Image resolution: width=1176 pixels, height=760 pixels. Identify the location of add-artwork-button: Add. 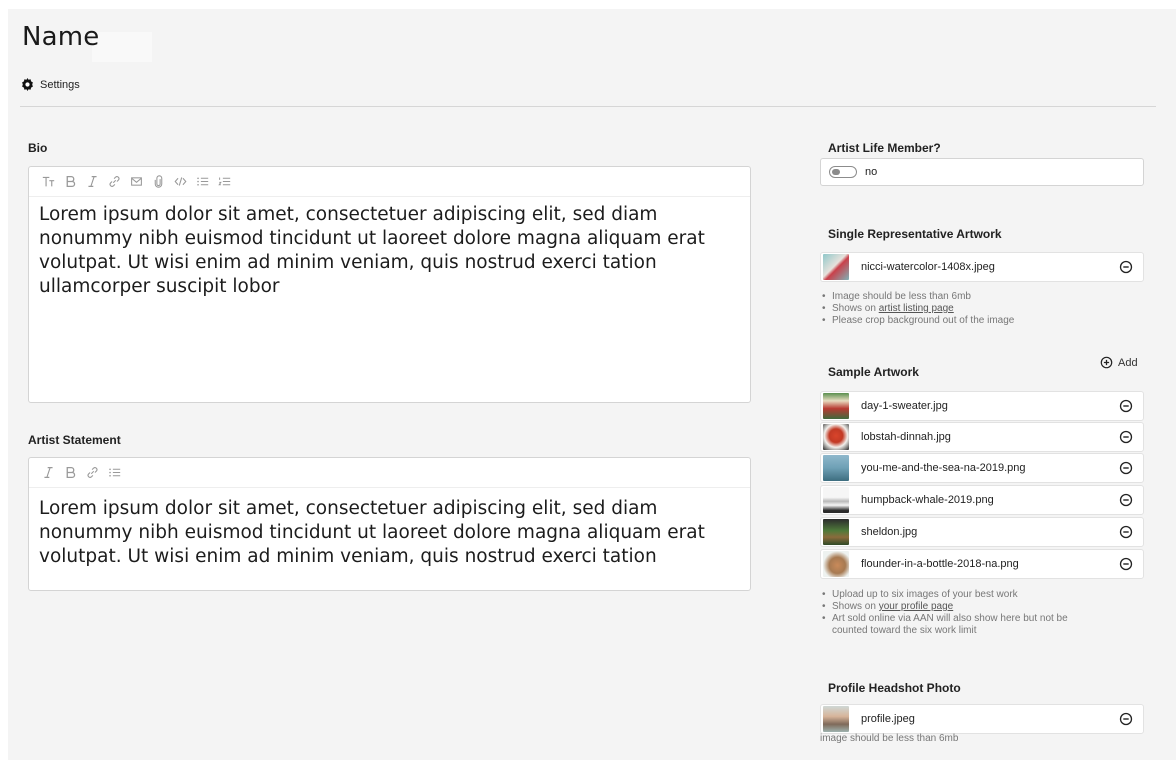
(1119, 362).